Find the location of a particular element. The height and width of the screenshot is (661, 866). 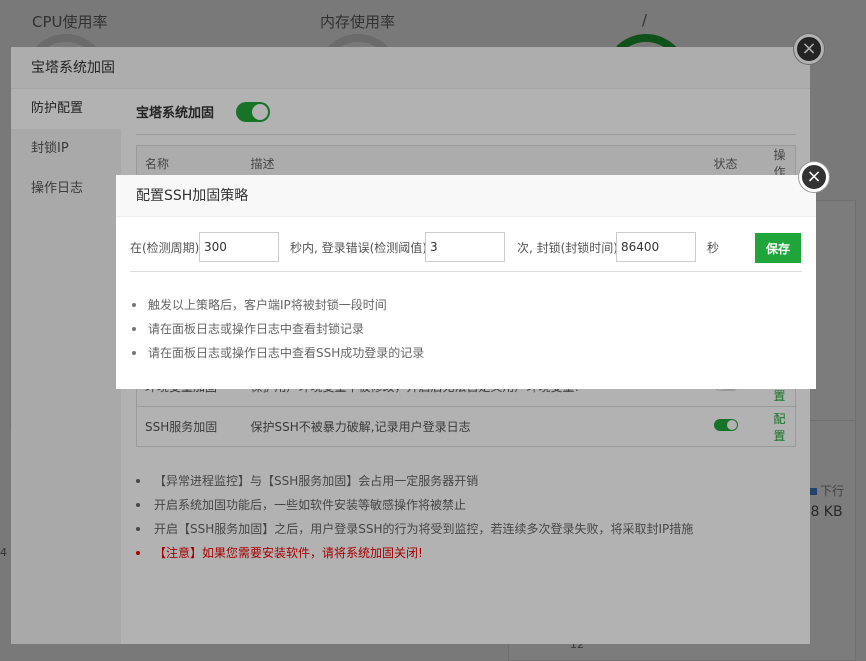

save-button: 保存 is located at coordinates (778, 248).